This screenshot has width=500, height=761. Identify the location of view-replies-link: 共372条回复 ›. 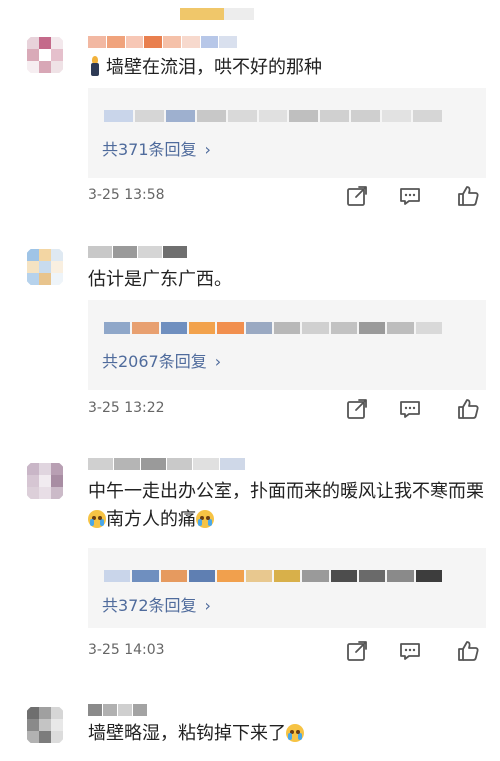
(156, 604).